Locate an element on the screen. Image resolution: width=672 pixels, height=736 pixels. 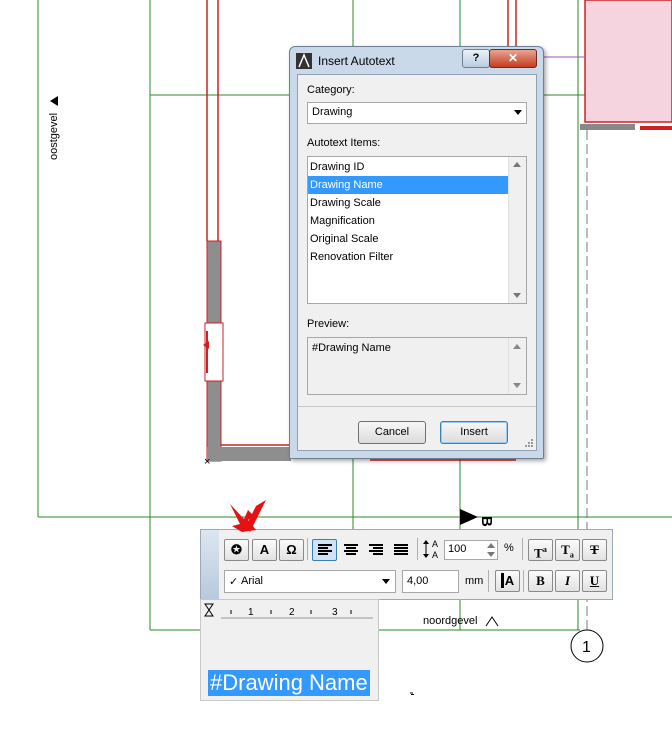
text-editor-panel: 1 2 3 #Drawing Name is located at coordinates (289, 650).